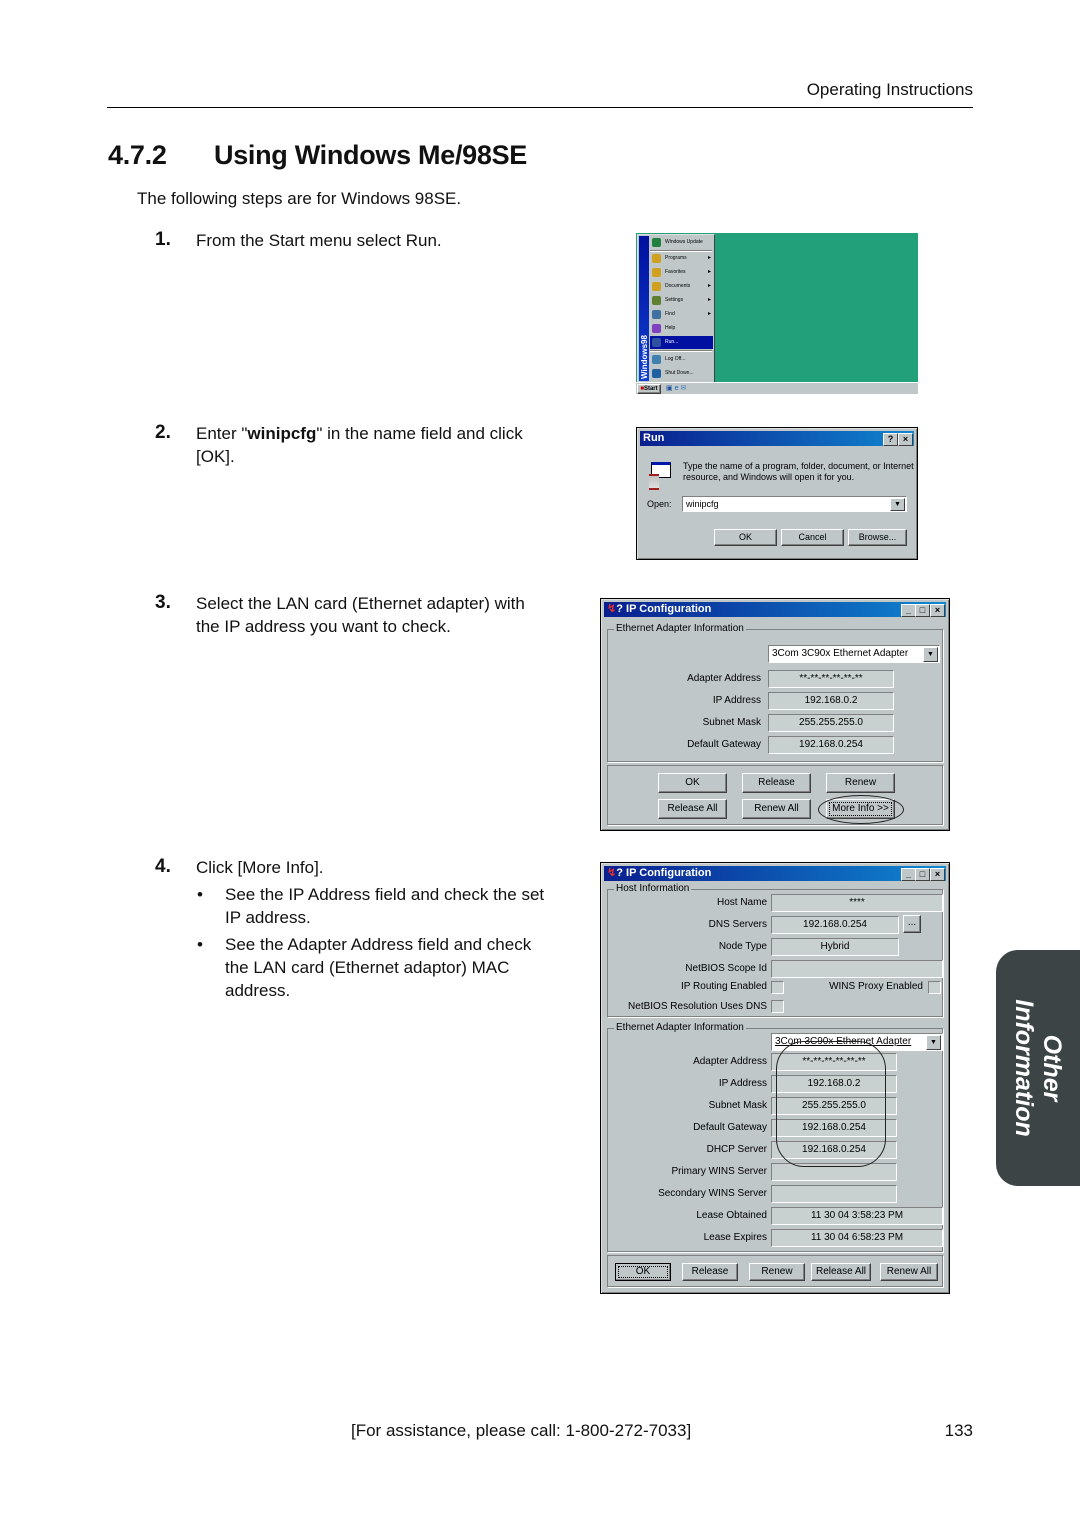 This screenshot has width=1080, height=1526. Describe the element at coordinates (670, 314) in the screenshot. I see `start-menu-item-label: Find` at that location.